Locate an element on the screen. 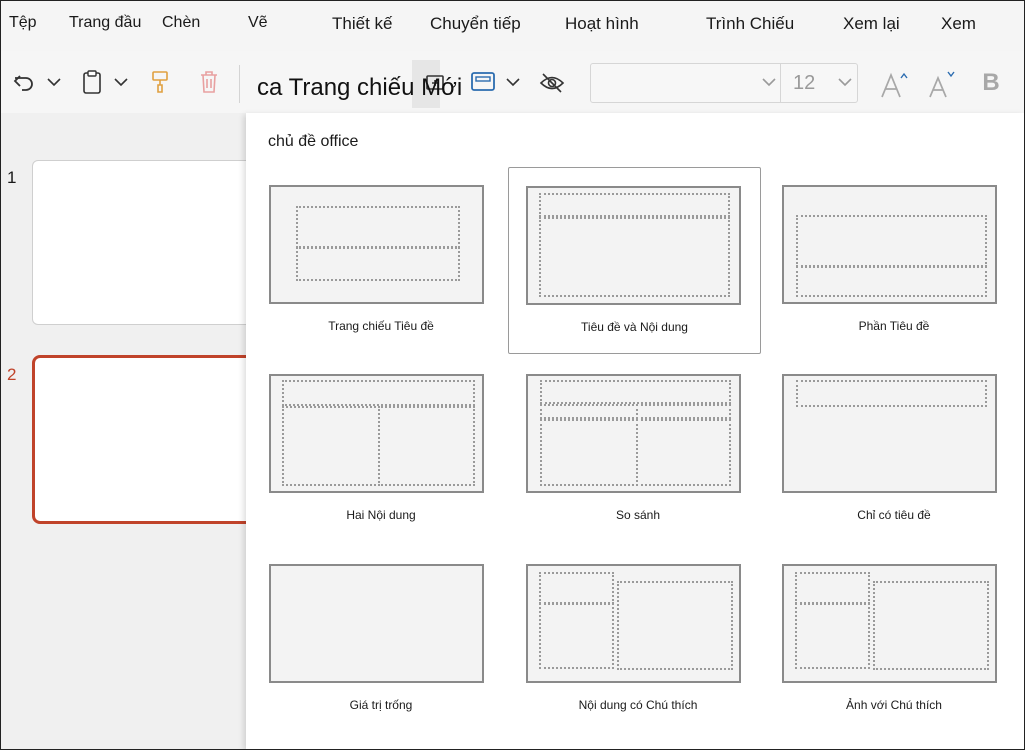  menu-slideshow: Trình Chiếu is located at coordinates (750, 24).